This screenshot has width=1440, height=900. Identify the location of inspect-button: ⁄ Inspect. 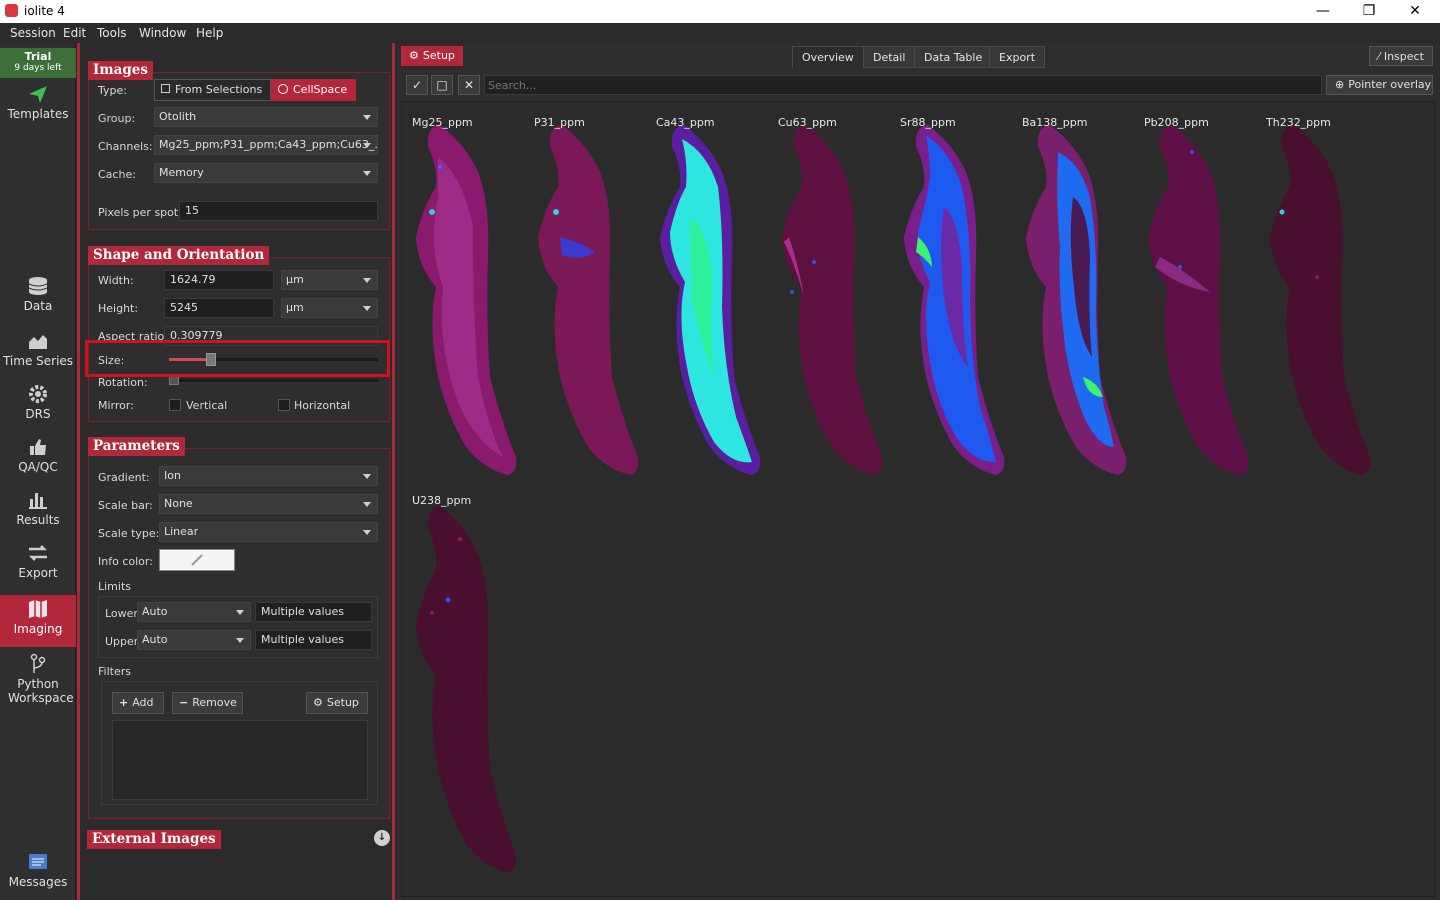
(1401, 56).